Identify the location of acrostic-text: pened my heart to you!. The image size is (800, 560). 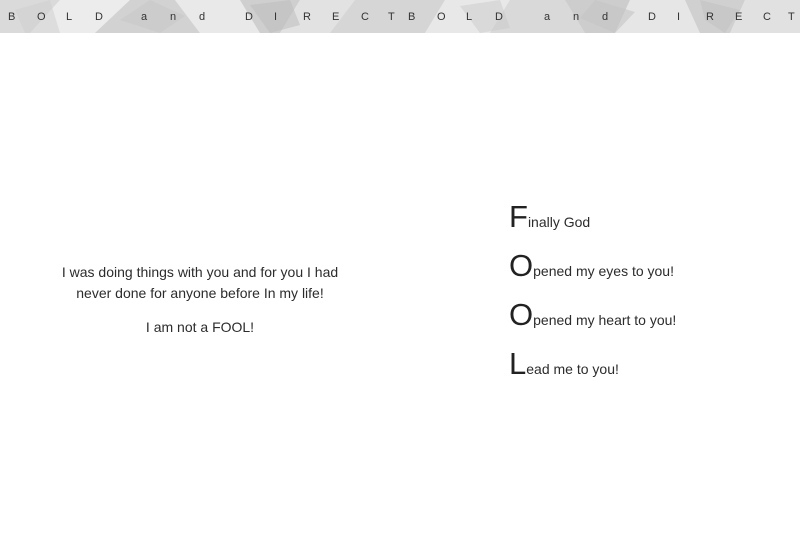
(605, 320).